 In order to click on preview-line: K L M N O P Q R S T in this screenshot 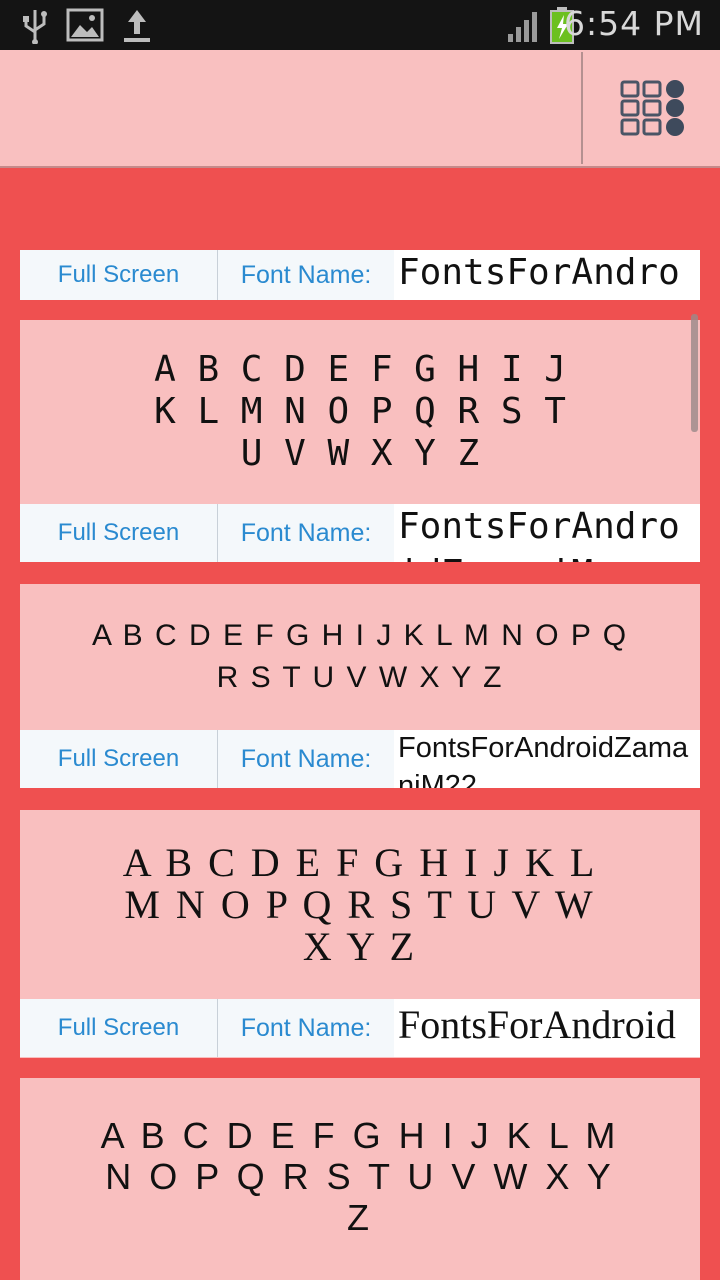, I will do `click(360, 411)`.